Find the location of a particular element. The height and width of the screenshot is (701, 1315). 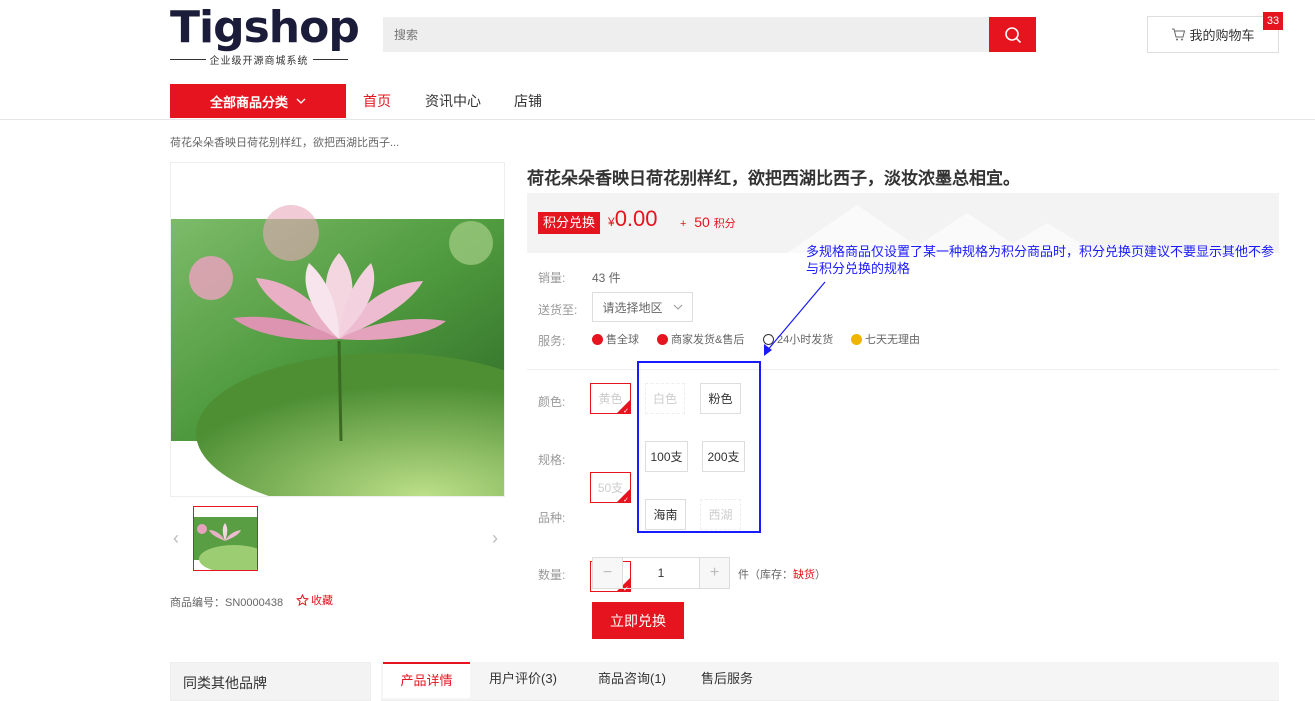

seven-day-icon is located at coordinates (856, 339).